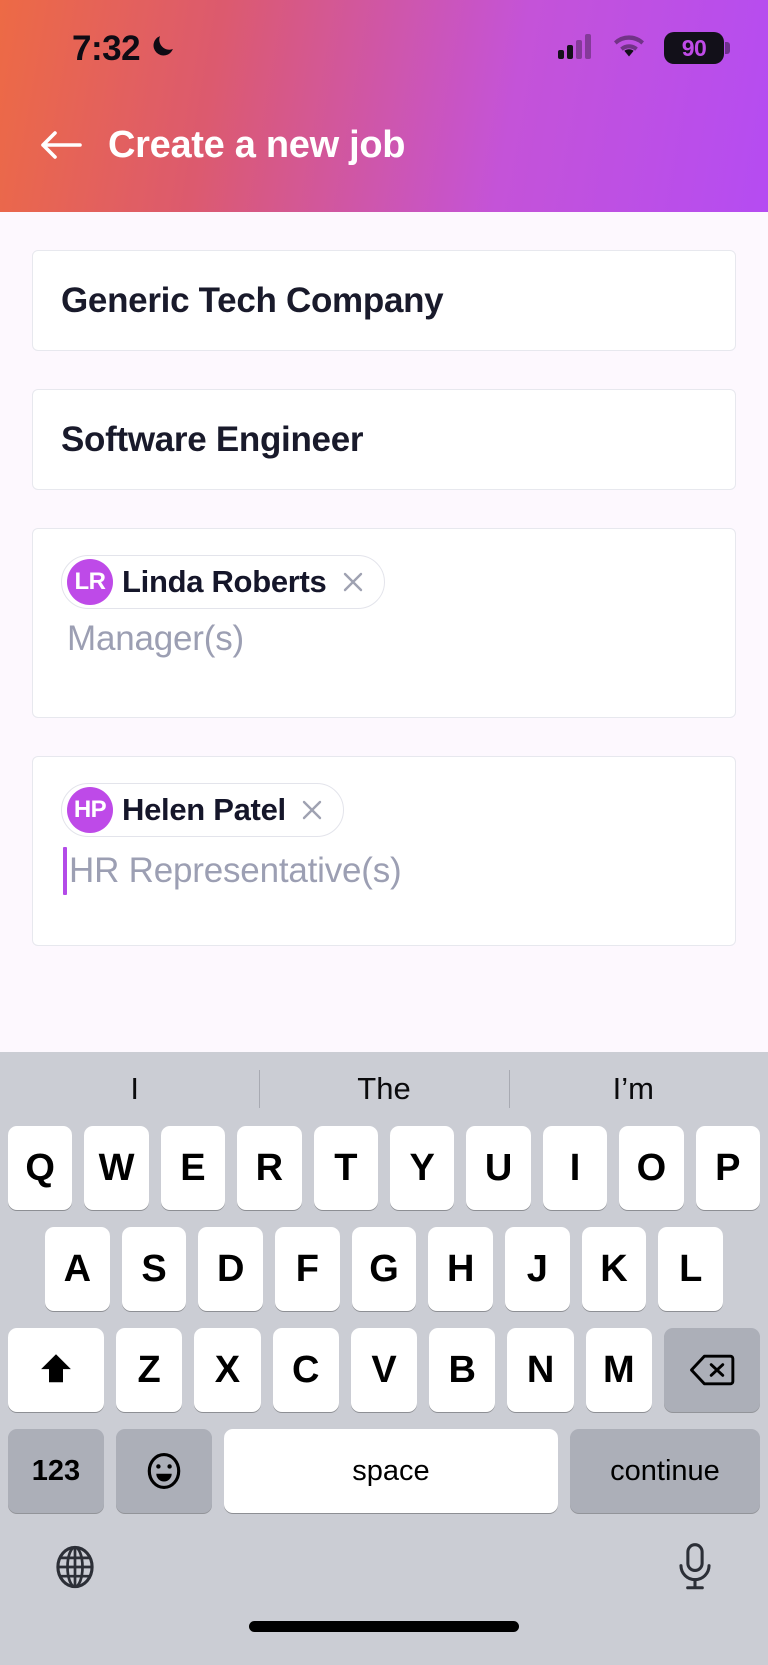  Describe the element at coordinates (614, 1269) in the screenshot. I see `key-k: K` at that location.